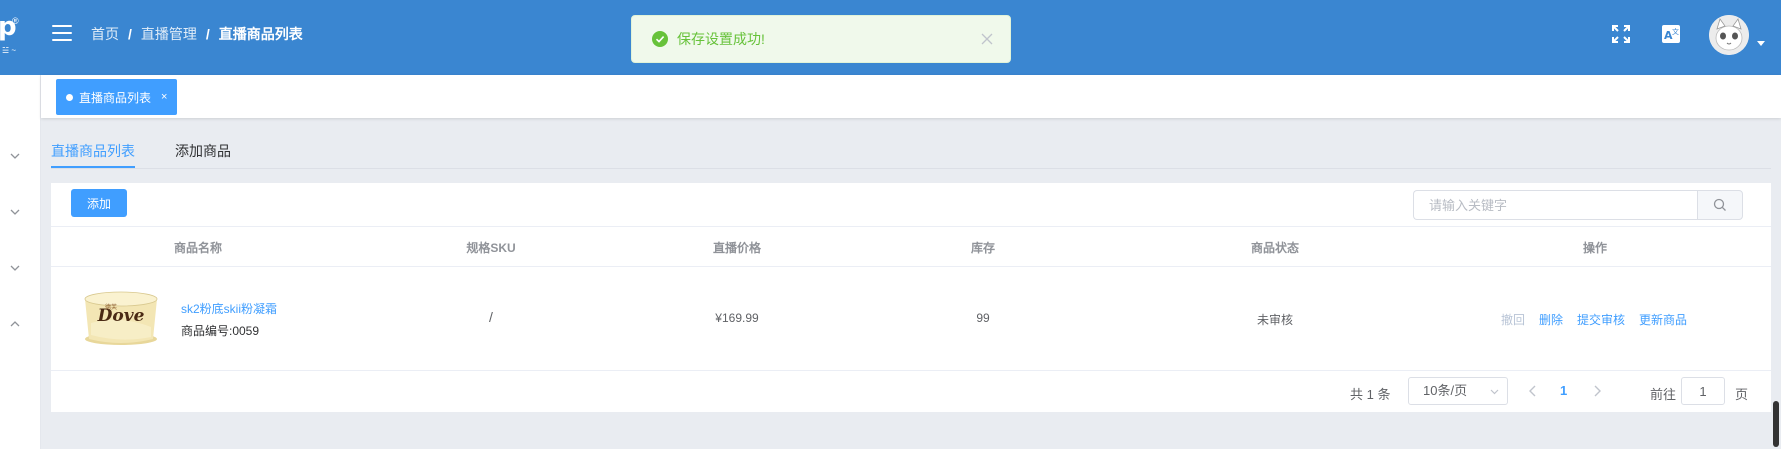 Image resolution: width=1781 pixels, height=449 pixels. I want to click on tag-live-product-list: 直播商品列表 ×, so click(117, 97).